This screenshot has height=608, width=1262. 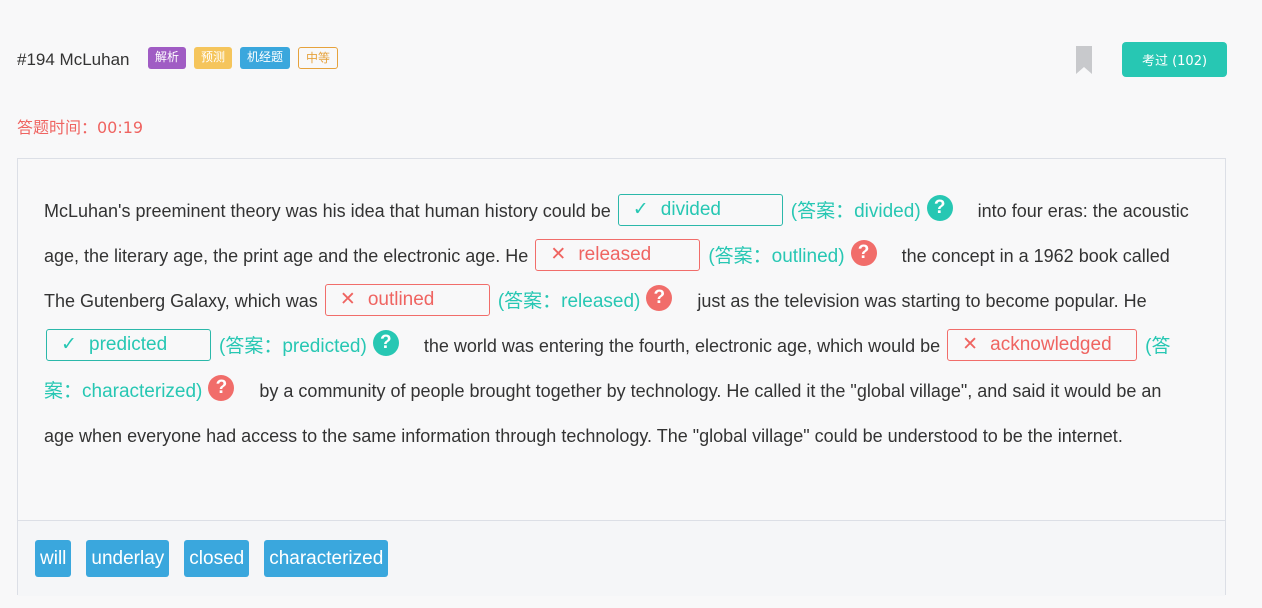 I want to click on answer-2: (答案：outlined), so click(x=776, y=256).